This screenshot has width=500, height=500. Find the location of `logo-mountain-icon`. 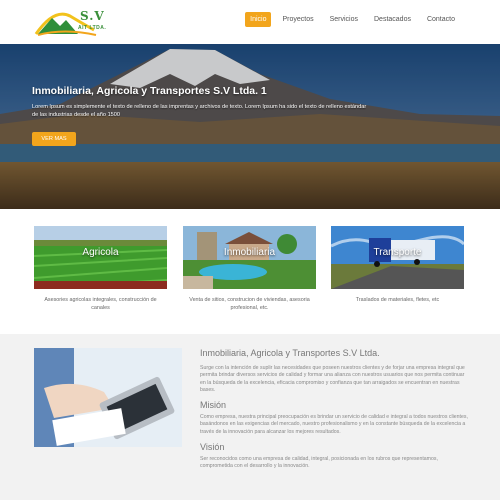

logo-mountain-icon is located at coordinates (65, 24).